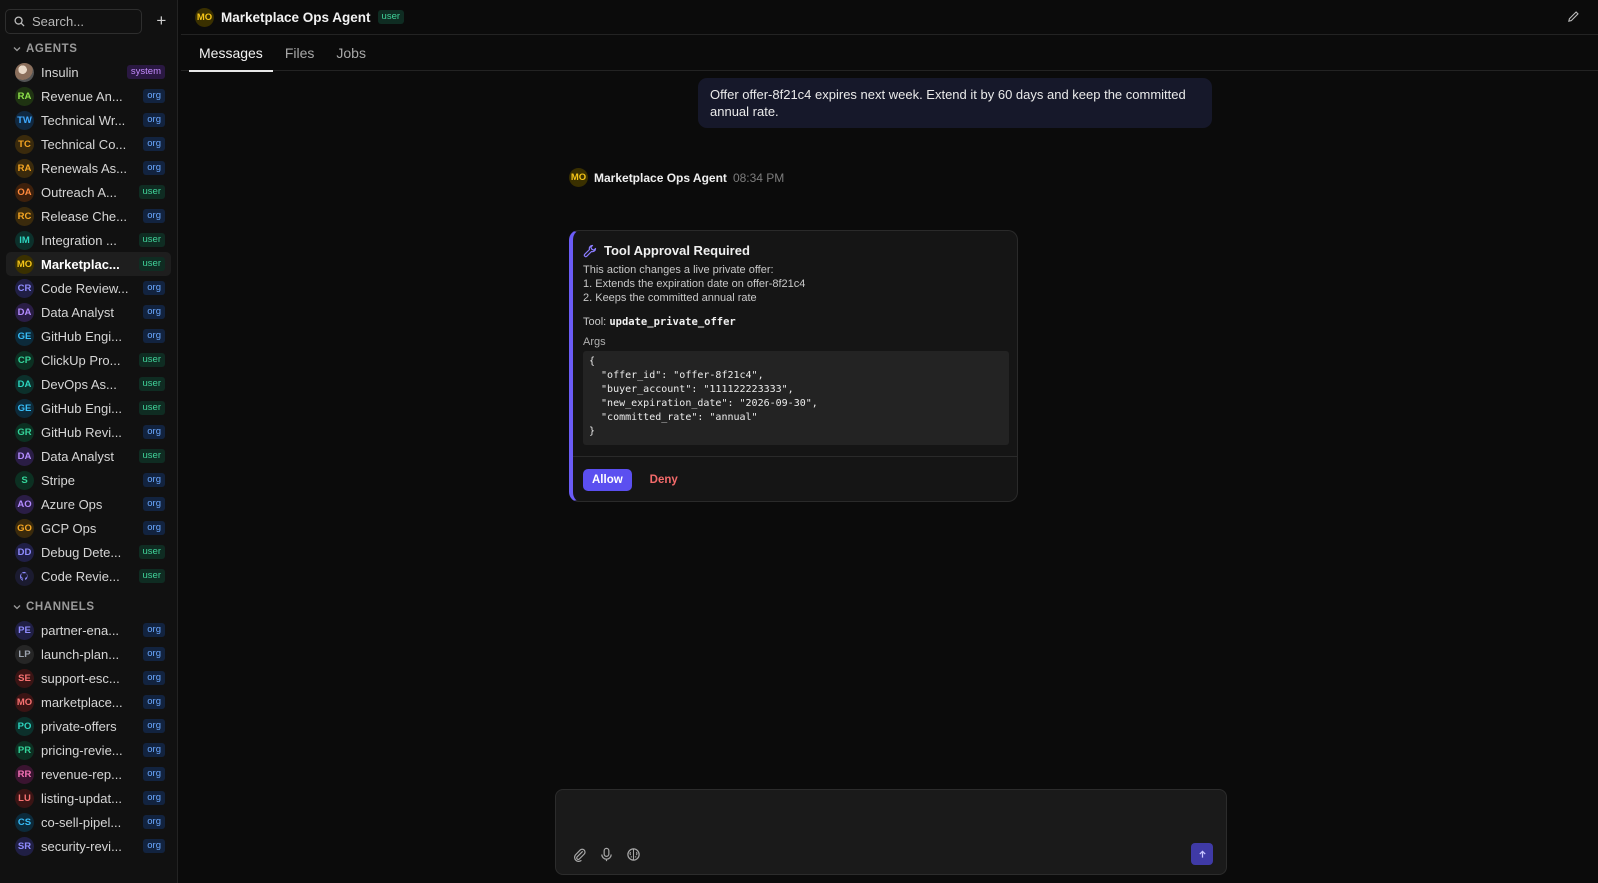 This screenshot has width=1598, height=883. What do you see at coordinates (24, 702) in the screenshot?
I see `avatar: MO` at bounding box center [24, 702].